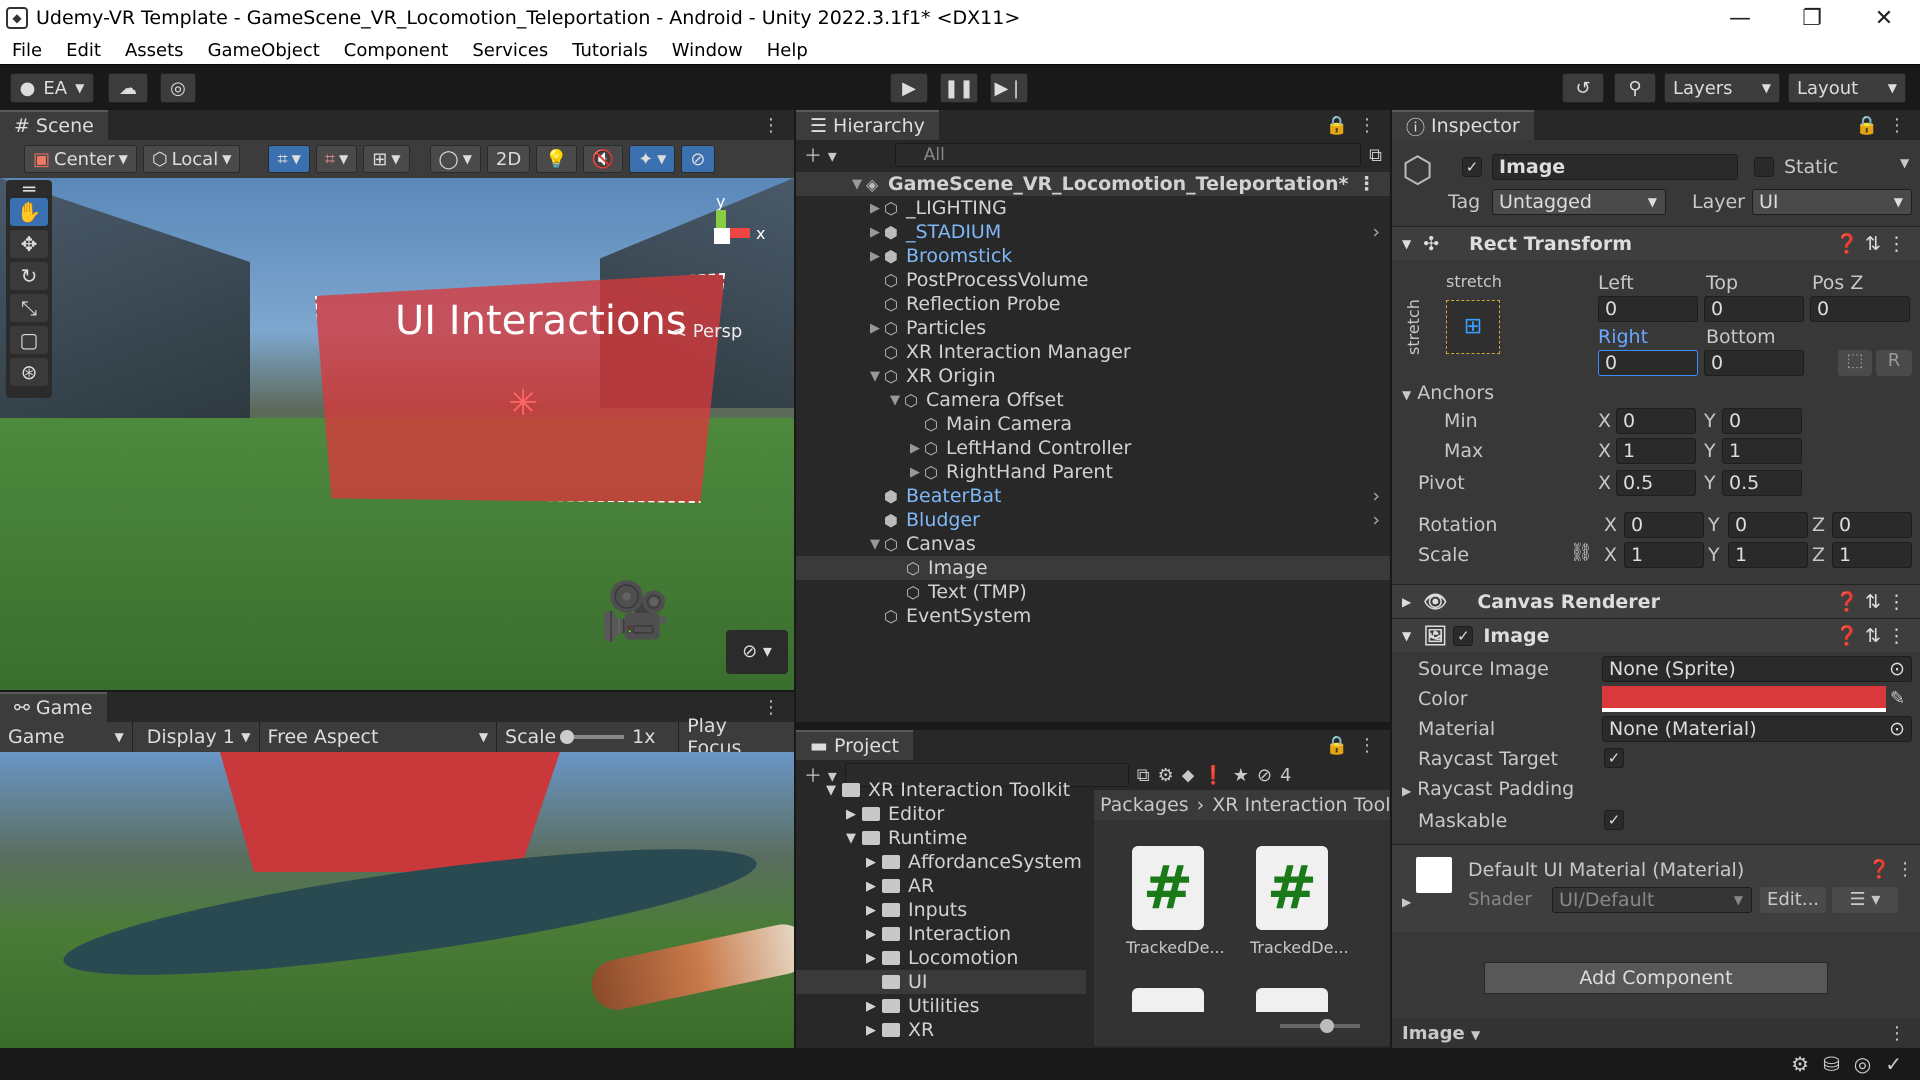 The height and width of the screenshot is (1080, 1920). I want to click on menu-gameobject: GameObject, so click(264, 50).